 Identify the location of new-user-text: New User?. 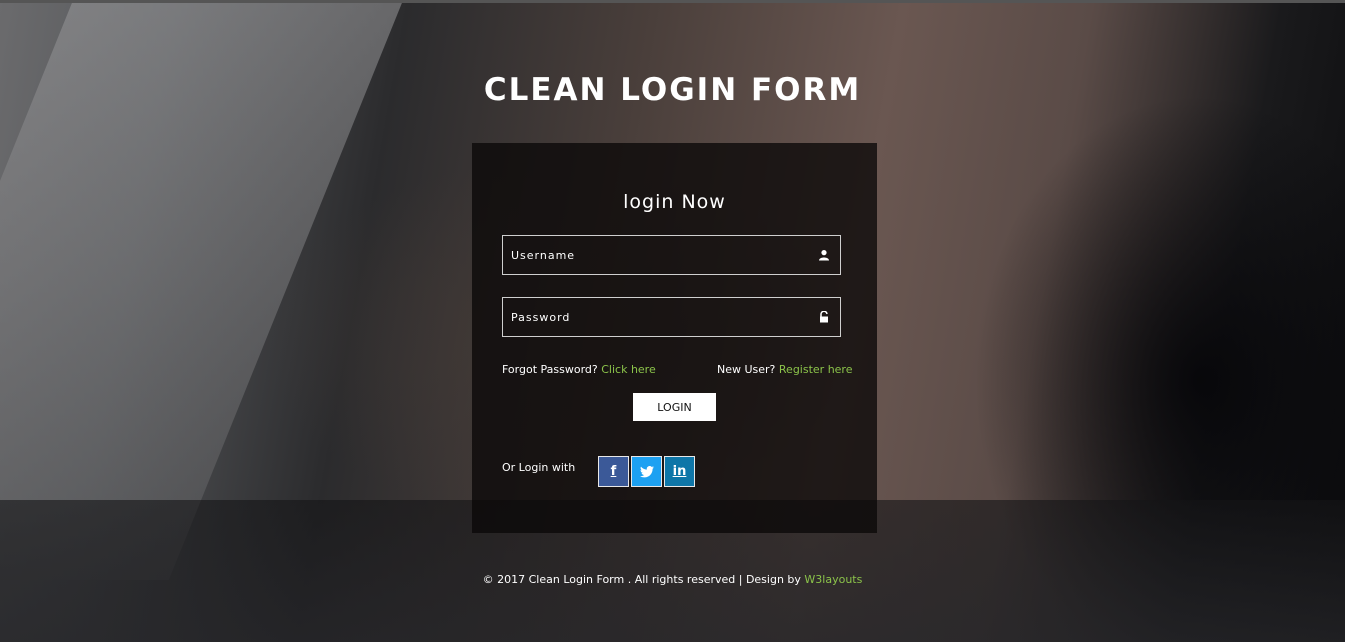
(746, 369).